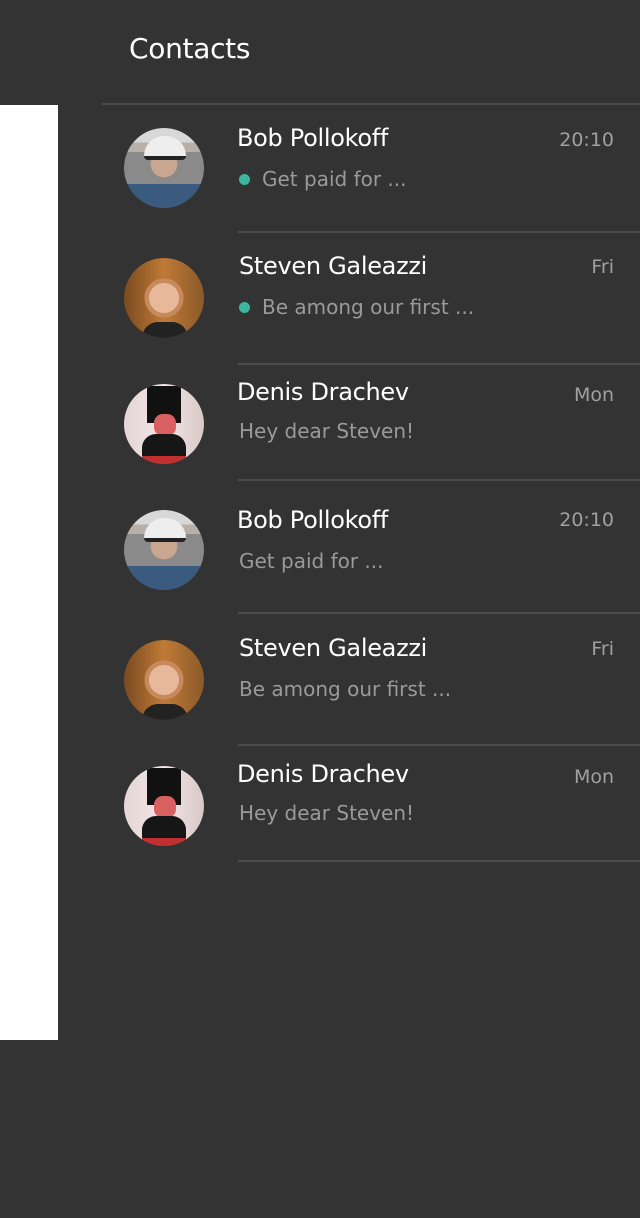  Describe the element at coordinates (439, 861) in the screenshot. I see `row-divider` at that location.